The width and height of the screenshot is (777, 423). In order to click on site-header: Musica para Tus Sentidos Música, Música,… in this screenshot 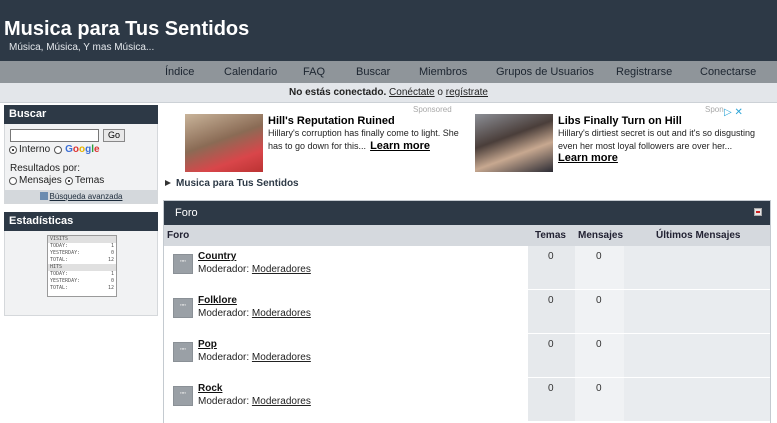, I will do `click(388, 30)`.